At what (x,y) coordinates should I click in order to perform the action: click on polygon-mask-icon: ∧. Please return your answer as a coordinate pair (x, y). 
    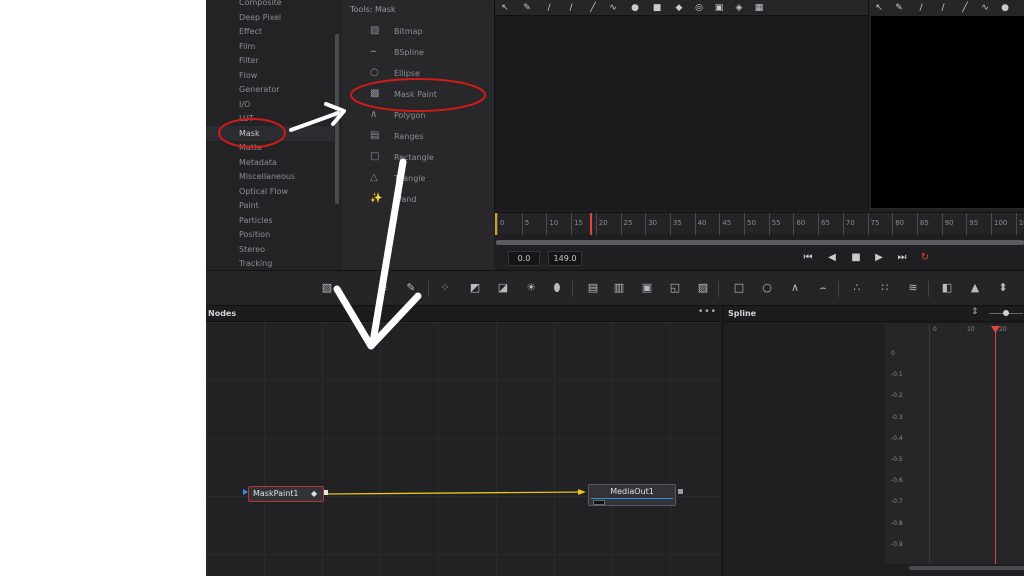
    Looking at the image, I should click on (795, 288).